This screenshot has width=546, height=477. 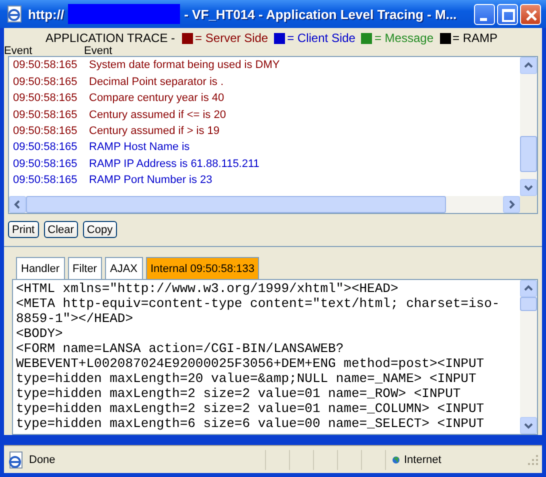 I want to click on code-line: <META http-equiv=content-type content="text/html; charset=iso-, so click(x=258, y=304).